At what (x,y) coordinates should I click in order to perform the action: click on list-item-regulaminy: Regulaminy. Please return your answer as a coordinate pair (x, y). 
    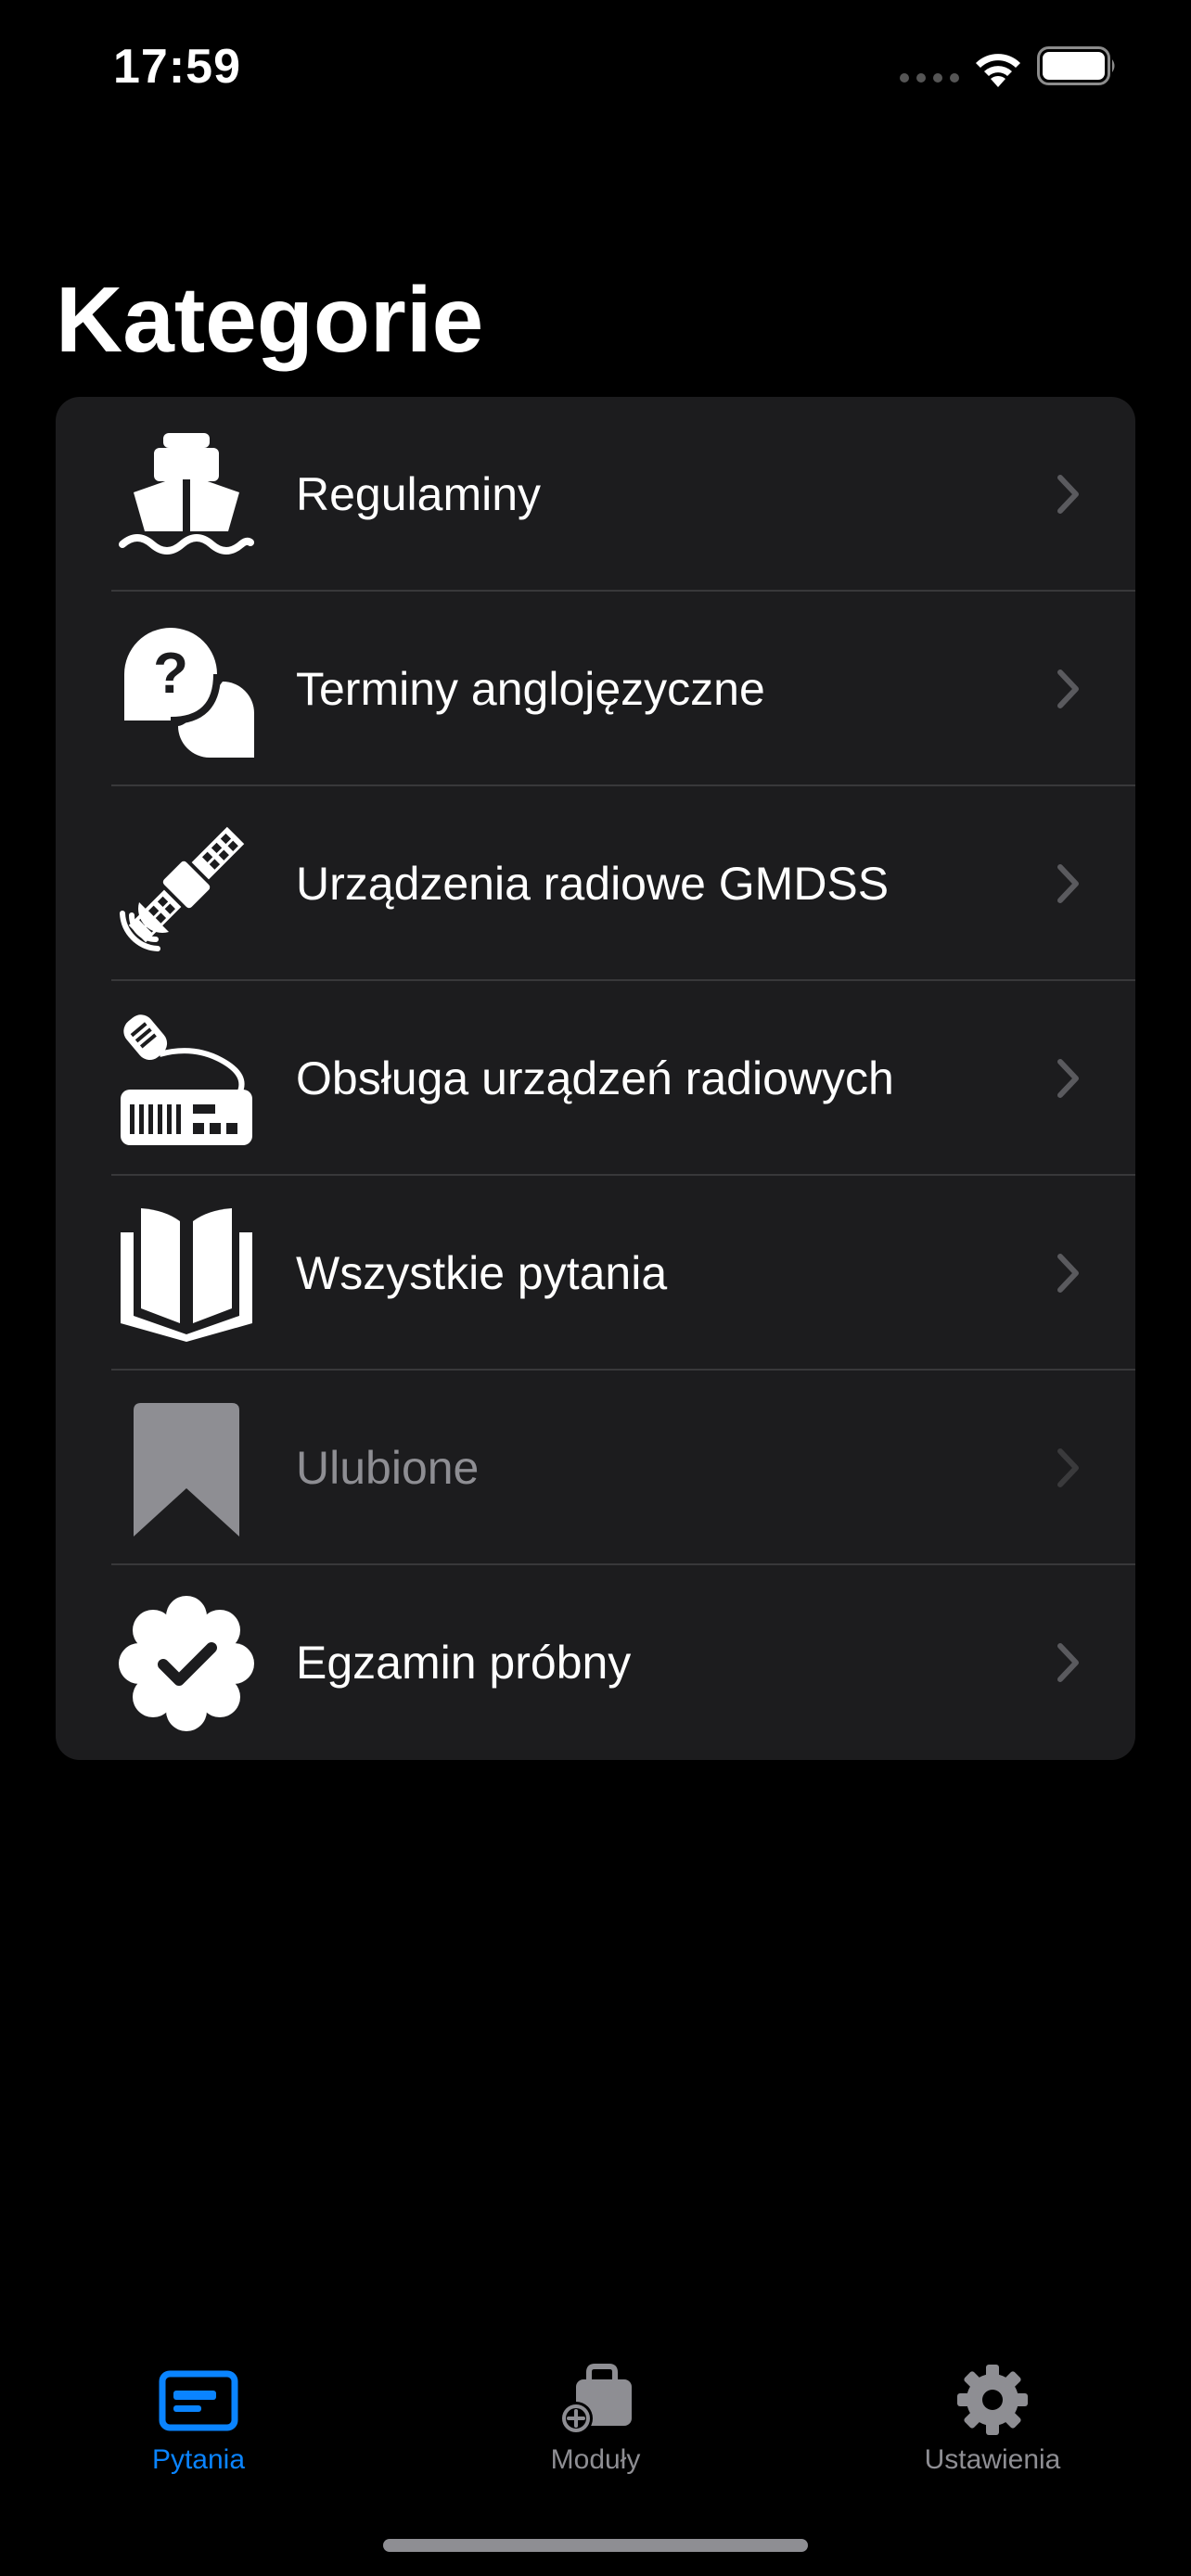
    Looking at the image, I should click on (595, 495).